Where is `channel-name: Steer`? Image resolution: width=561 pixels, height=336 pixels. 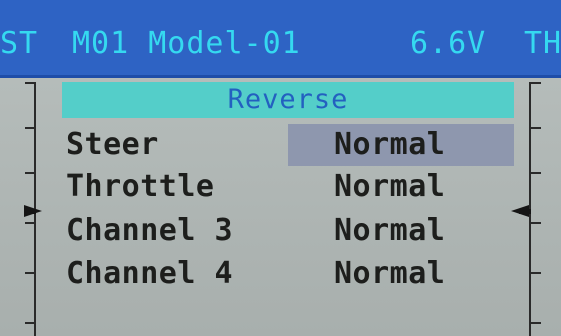 channel-name: Steer is located at coordinates (112, 144).